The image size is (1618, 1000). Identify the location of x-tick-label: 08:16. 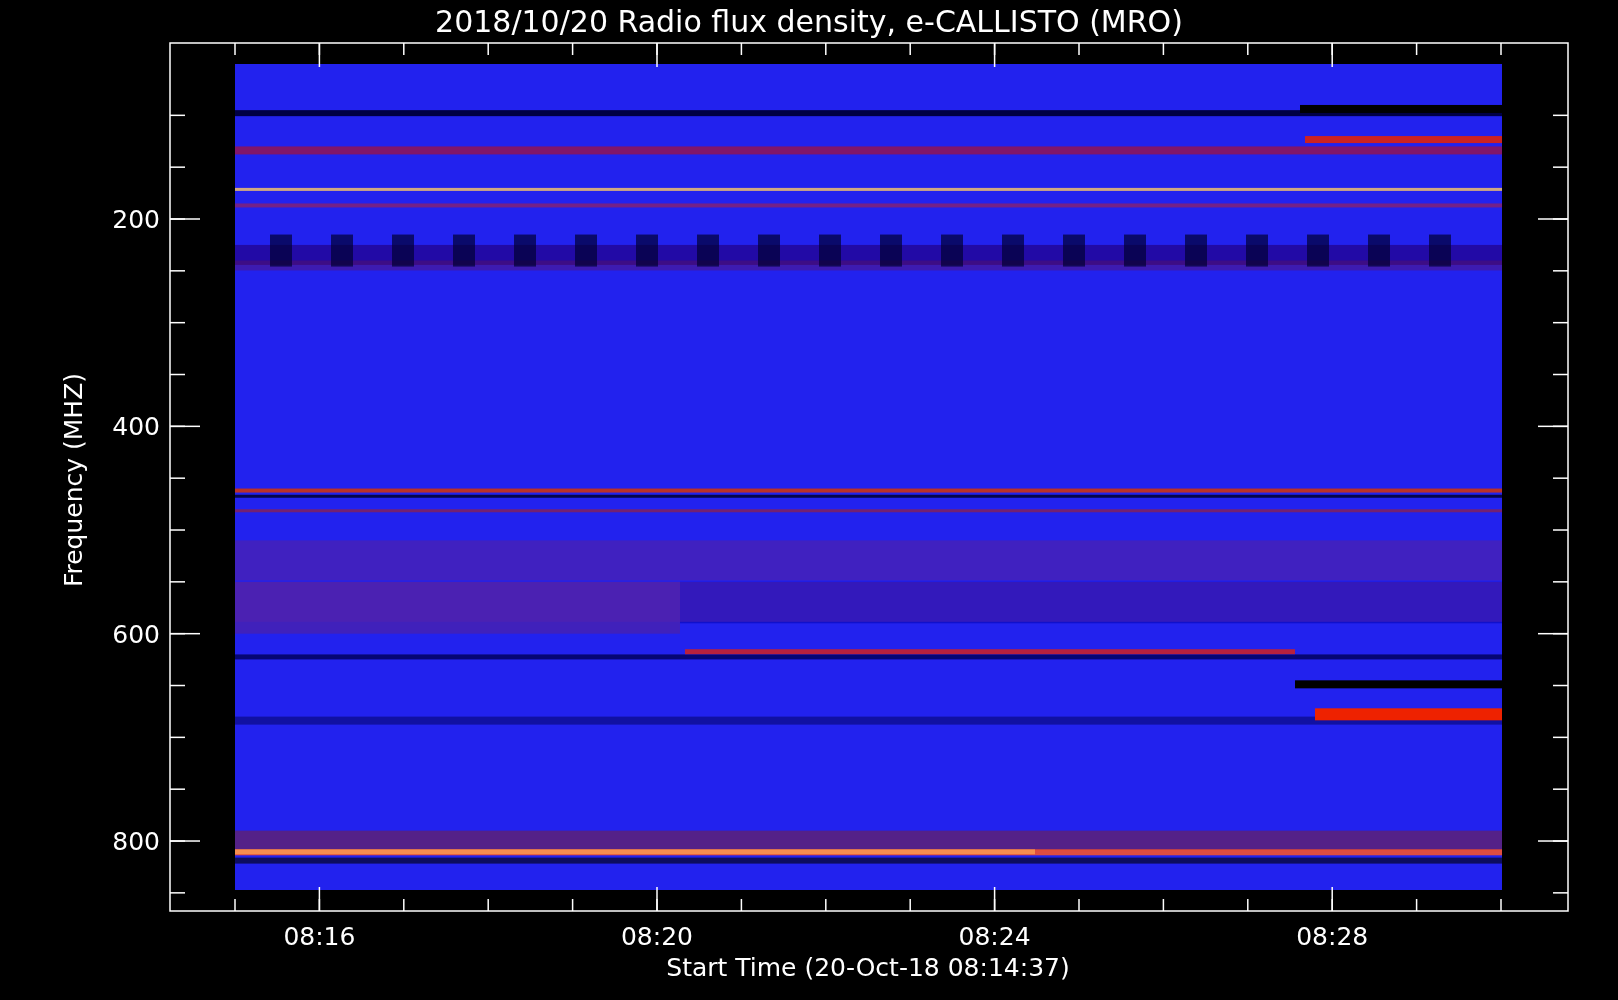
(319, 936).